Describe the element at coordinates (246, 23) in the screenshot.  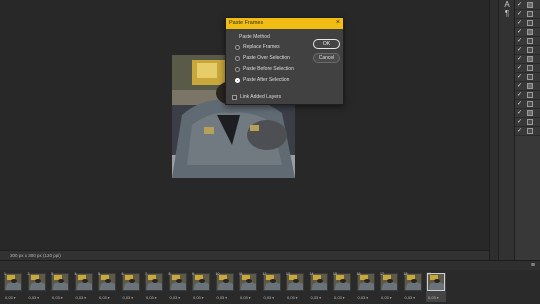
I see `dialog-title: Paste Frames` at that location.